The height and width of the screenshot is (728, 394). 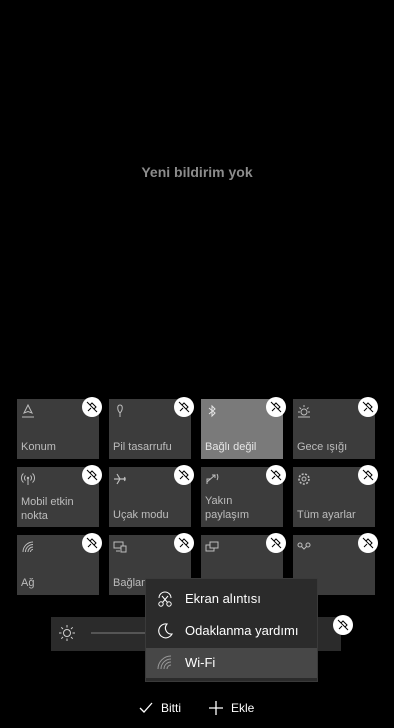 What do you see at coordinates (165, 599) in the screenshot?
I see `screen-snip-icon` at bounding box center [165, 599].